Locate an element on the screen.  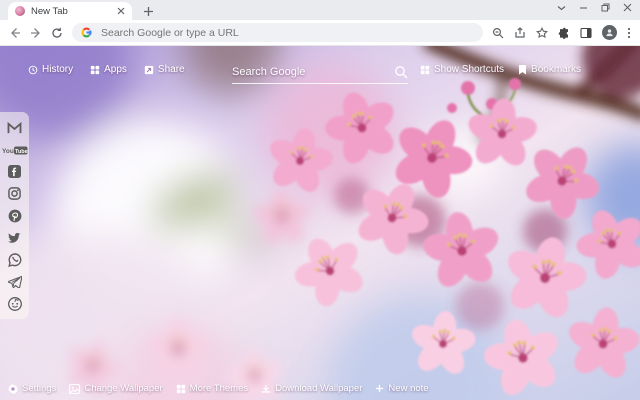
download-wallpaper-label: Download Wallpaper is located at coordinates (319, 388).